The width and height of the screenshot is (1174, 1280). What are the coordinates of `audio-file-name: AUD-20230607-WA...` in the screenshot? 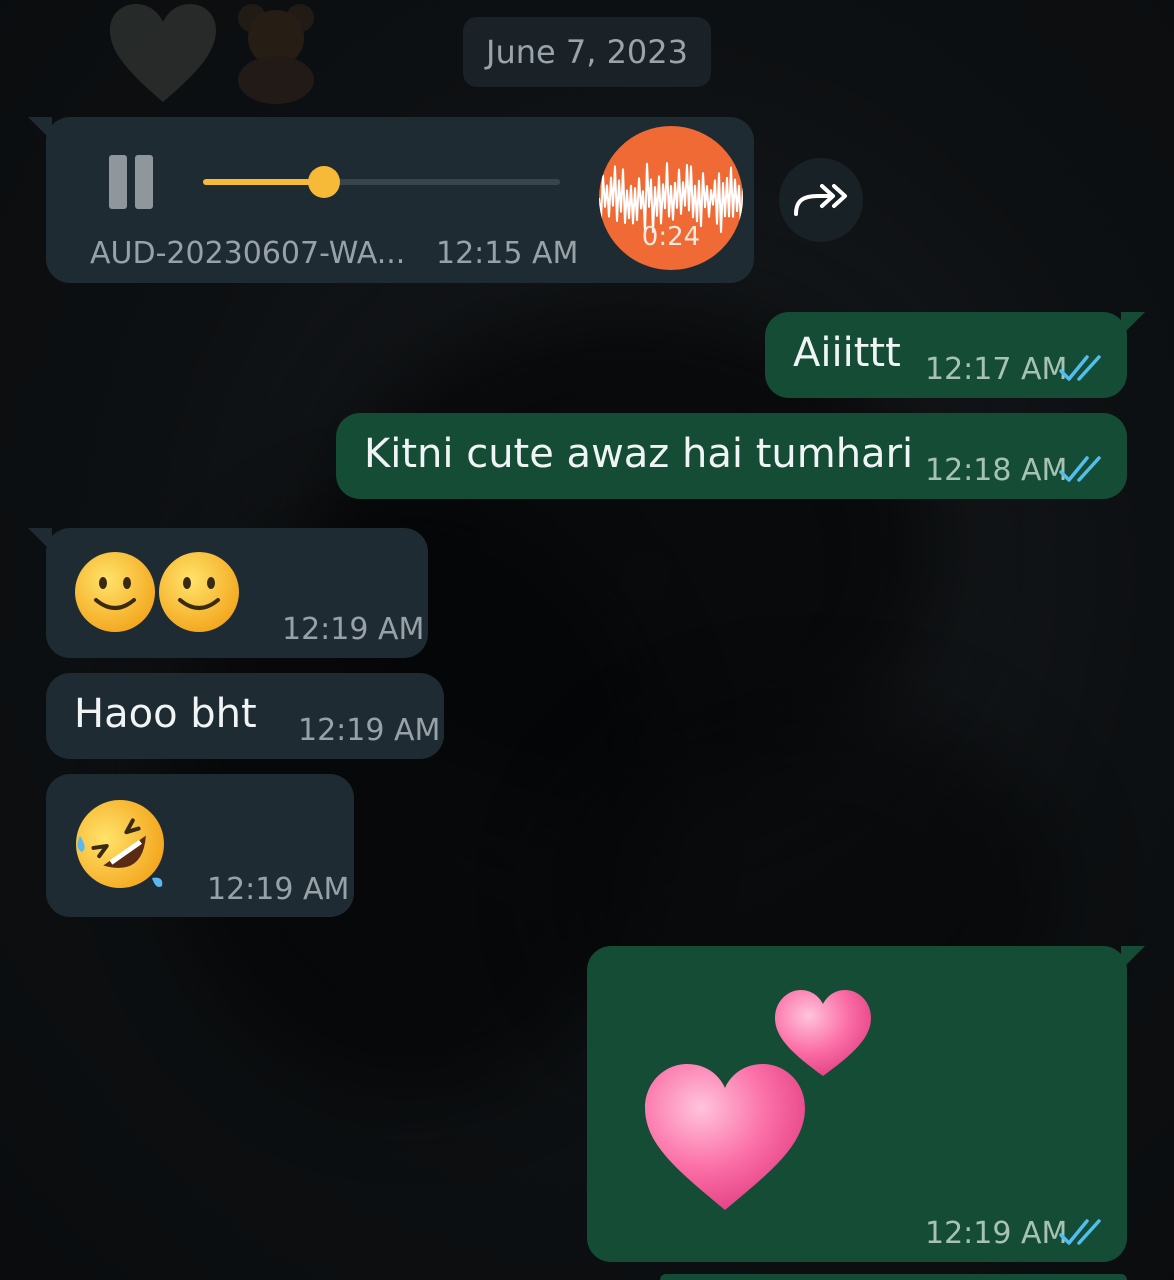 It's located at (248, 253).